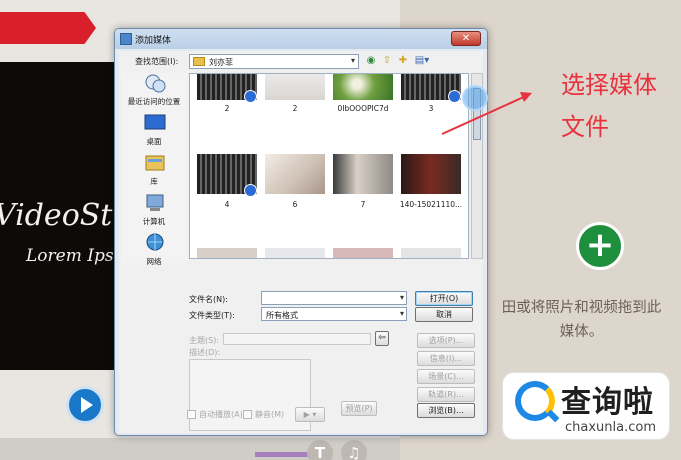  I want to click on red-ribbon-banner, so click(48, 28).